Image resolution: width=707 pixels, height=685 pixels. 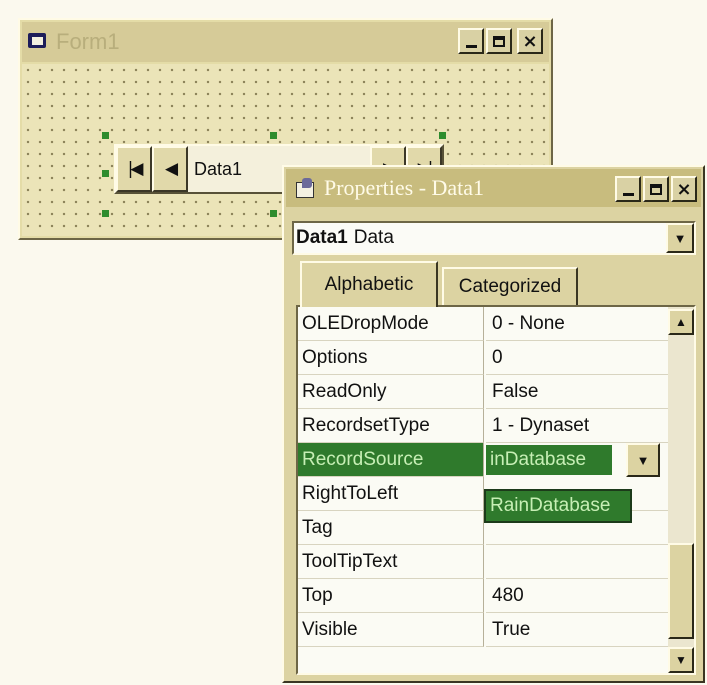 What do you see at coordinates (549, 460) in the screenshot?
I see `record-source-input: inDatabase` at bounding box center [549, 460].